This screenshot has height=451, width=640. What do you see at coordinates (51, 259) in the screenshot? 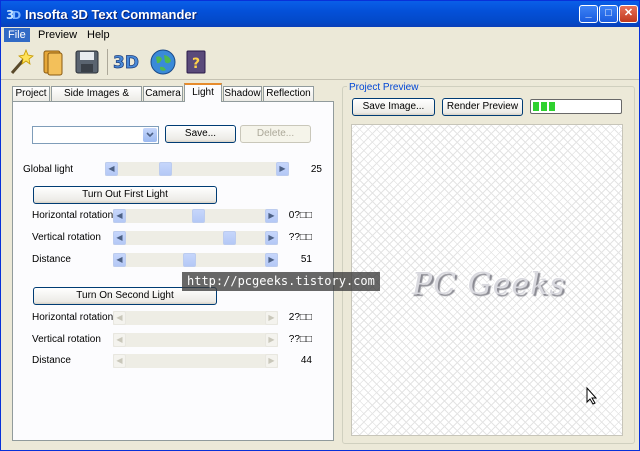
I see `first-distance-label: Distance` at bounding box center [51, 259].